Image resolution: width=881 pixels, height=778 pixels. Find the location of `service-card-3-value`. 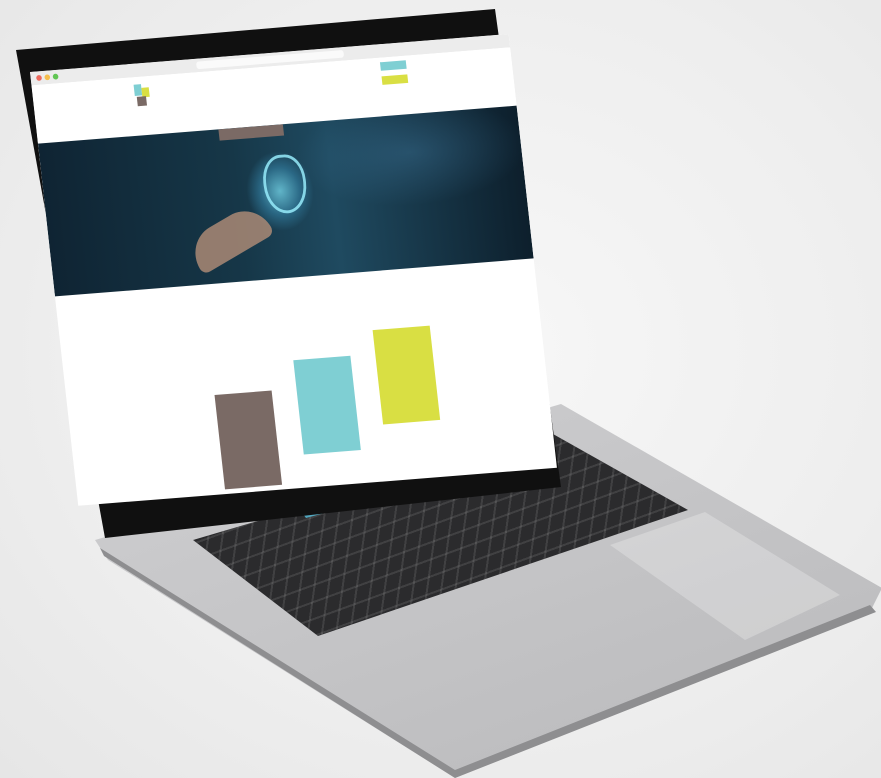

service-card-3-value is located at coordinates (406, 379).